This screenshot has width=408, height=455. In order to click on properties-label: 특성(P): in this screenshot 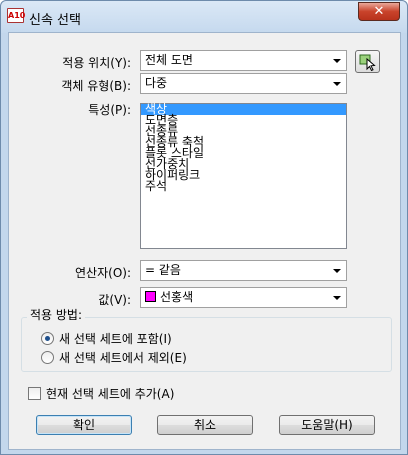, I will do `click(109, 110)`.